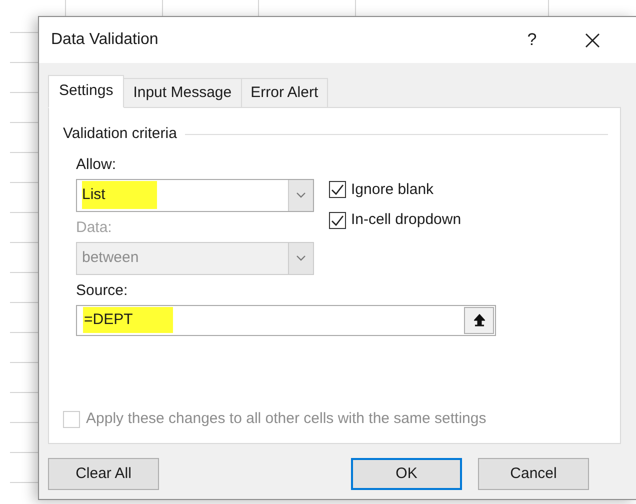  What do you see at coordinates (592, 40) in the screenshot?
I see `close-icon` at bounding box center [592, 40].